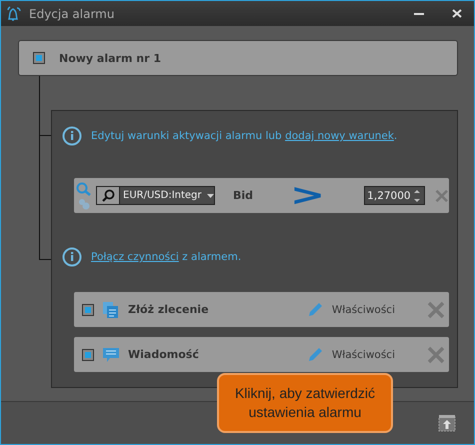 The image size is (475, 445). What do you see at coordinates (419, 14) in the screenshot?
I see `minimize-icon` at bounding box center [419, 14].